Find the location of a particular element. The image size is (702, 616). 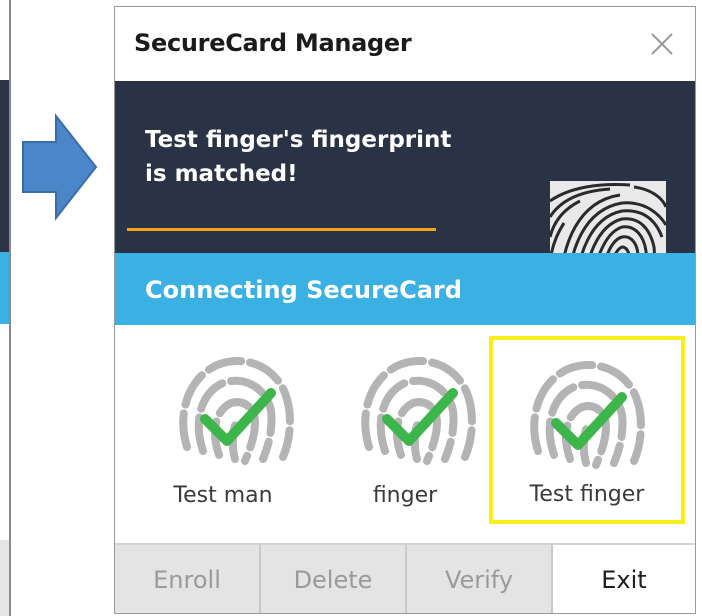

background-window-banner is located at coordinates (4, 166).